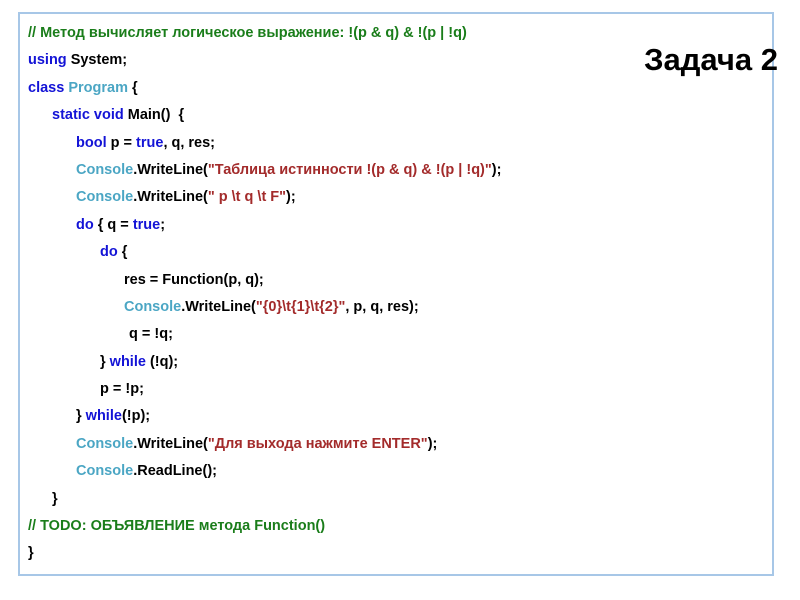 The image size is (800, 600). Describe the element at coordinates (121, 142) in the screenshot. I see `code-token-plain: p =` at that location.